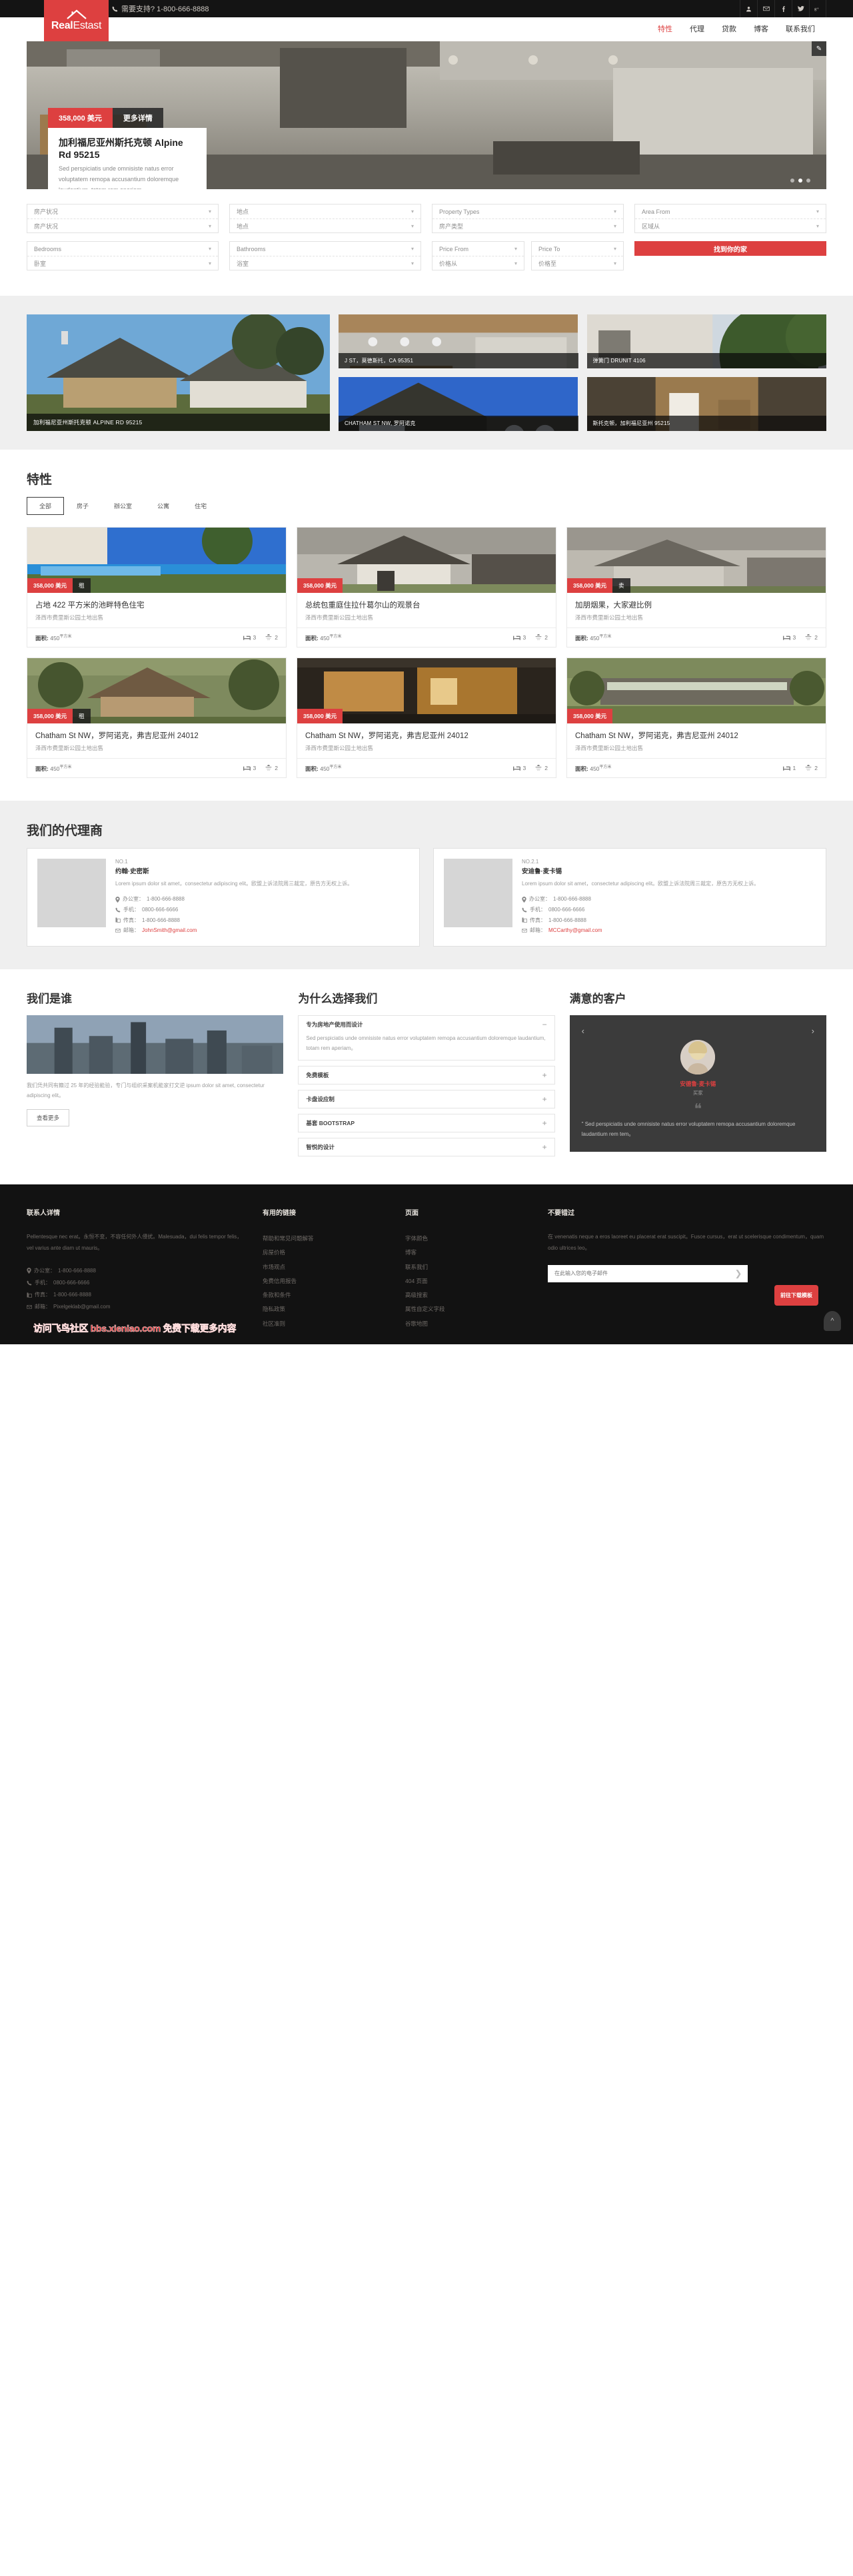  What do you see at coordinates (326, 1267) in the screenshot?
I see `footer-link: 市场观点` at bounding box center [326, 1267].